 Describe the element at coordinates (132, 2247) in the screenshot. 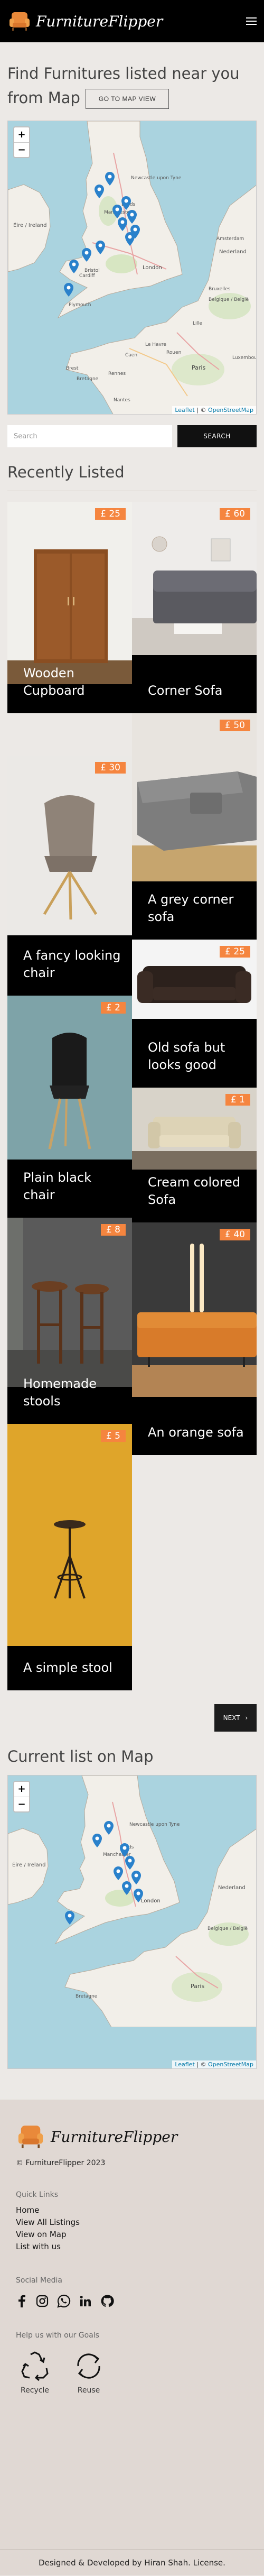

I see `footer-link-list-with-us: List with us` at that location.